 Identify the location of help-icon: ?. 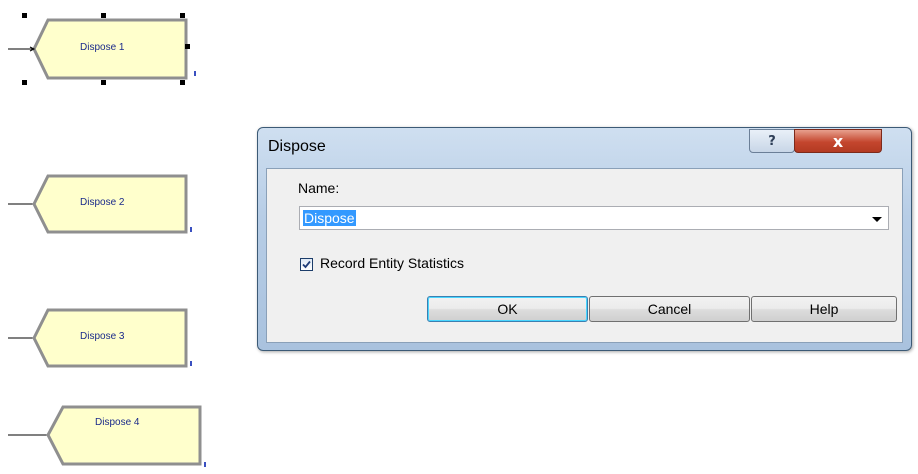
(772, 141).